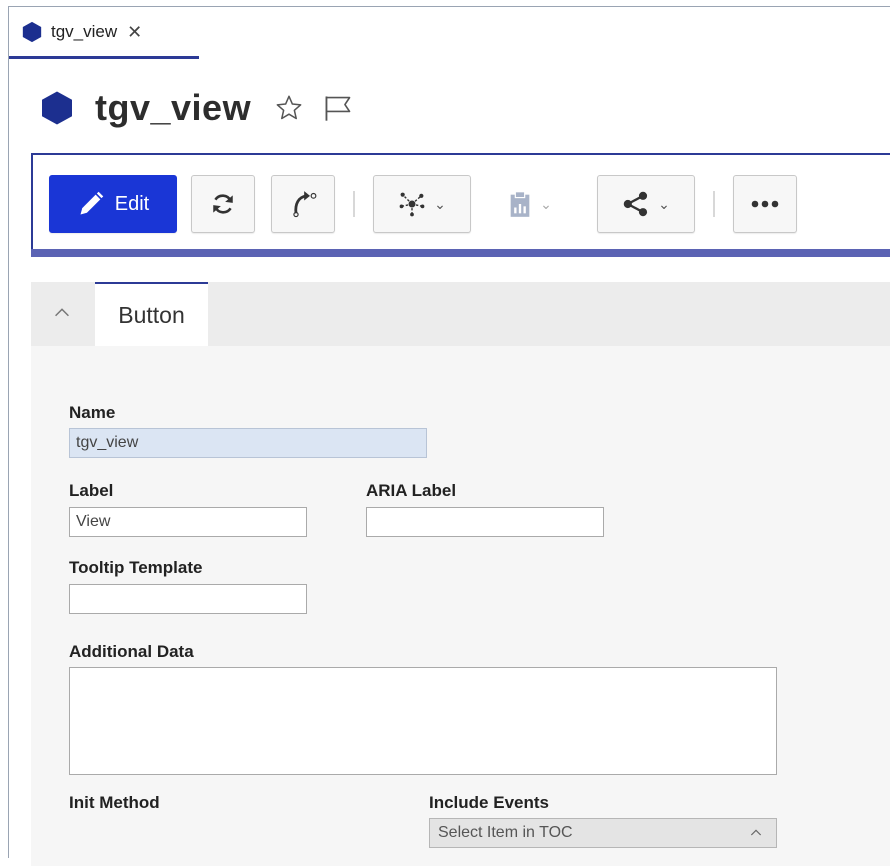 This screenshot has height=866, width=890. What do you see at coordinates (412, 204) in the screenshot?
I see `network-icon` at bounding box center [412, 204].